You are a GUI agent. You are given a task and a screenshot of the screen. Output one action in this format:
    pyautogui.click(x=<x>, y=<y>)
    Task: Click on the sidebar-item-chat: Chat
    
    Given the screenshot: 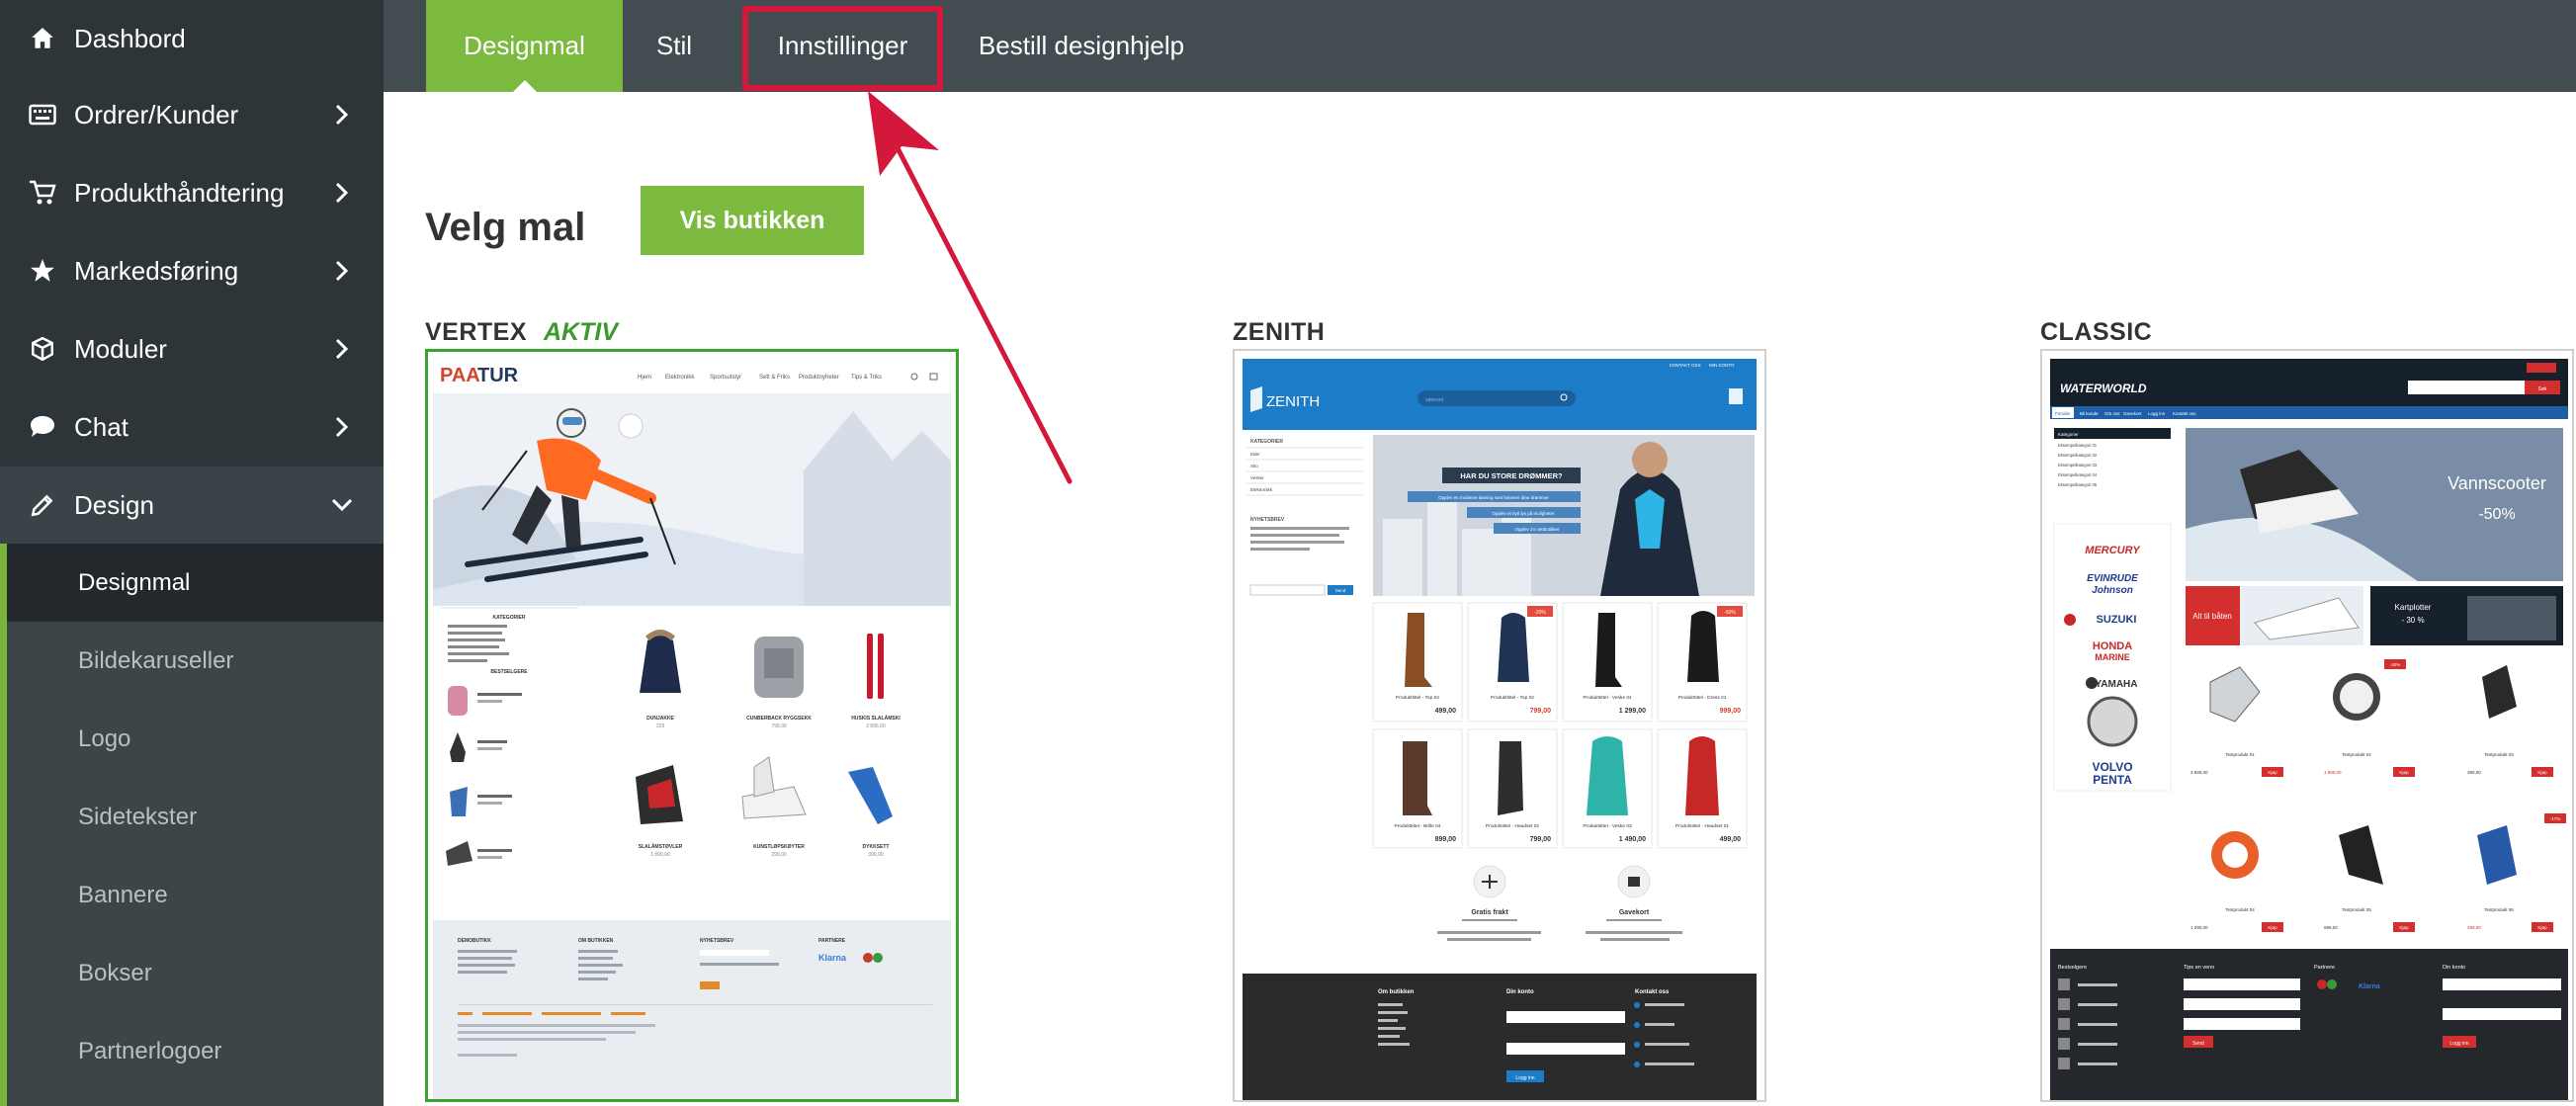 What is the action you would take?
    pyautogui.click(x=192, y=427)
    